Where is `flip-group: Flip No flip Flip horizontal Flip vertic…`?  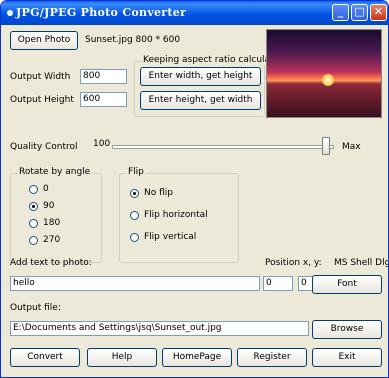 flip-group: Flip No flip Flip horizontal Flip vertic… is located at coordinates (179, 215).